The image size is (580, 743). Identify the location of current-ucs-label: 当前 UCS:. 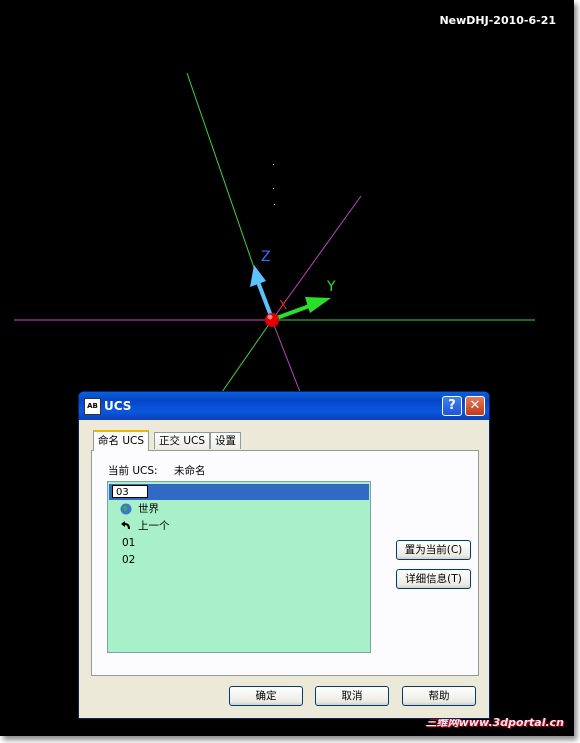
(133, 471).